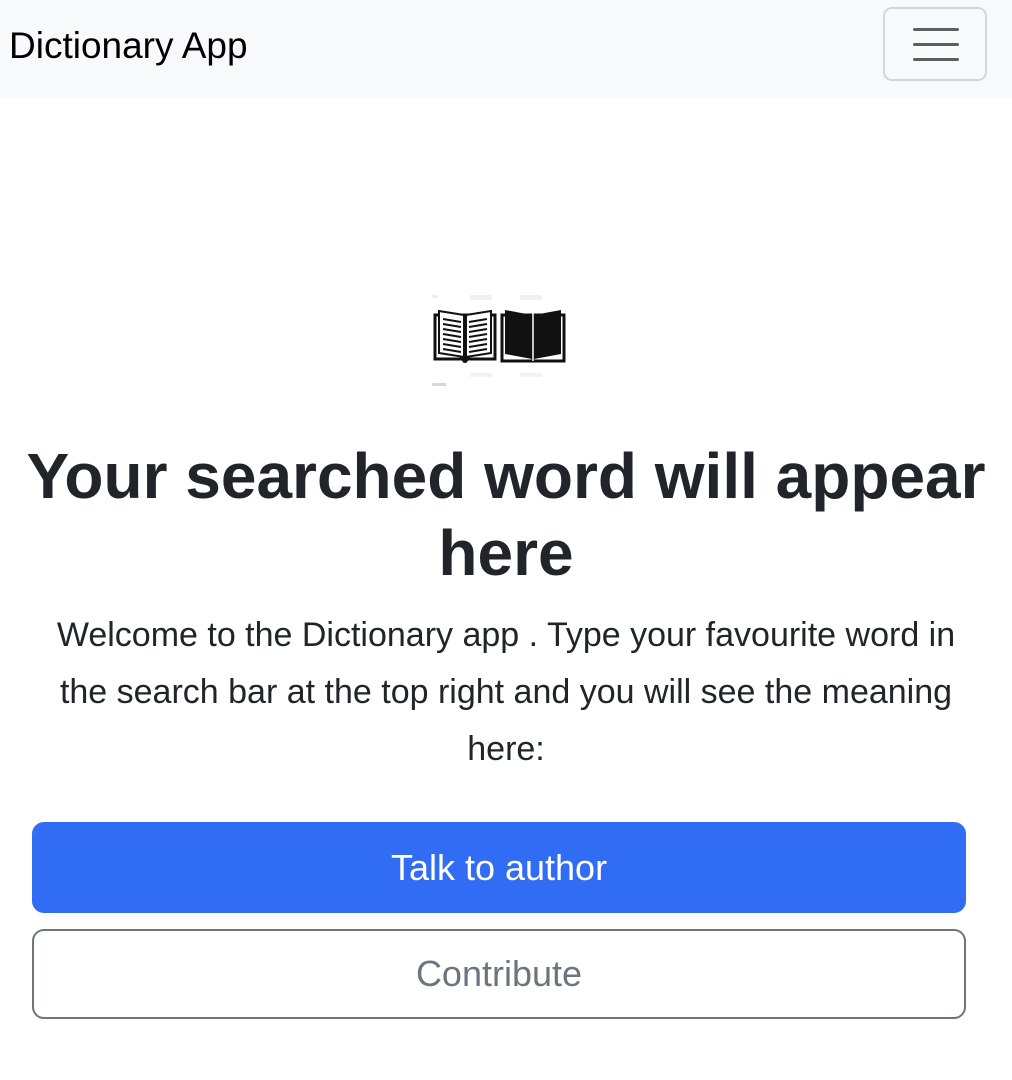  What do you see at coordinates (128, 46) in the screenshot?
I see `brand-link: Dictionary App` at bounding box center [128, 46].